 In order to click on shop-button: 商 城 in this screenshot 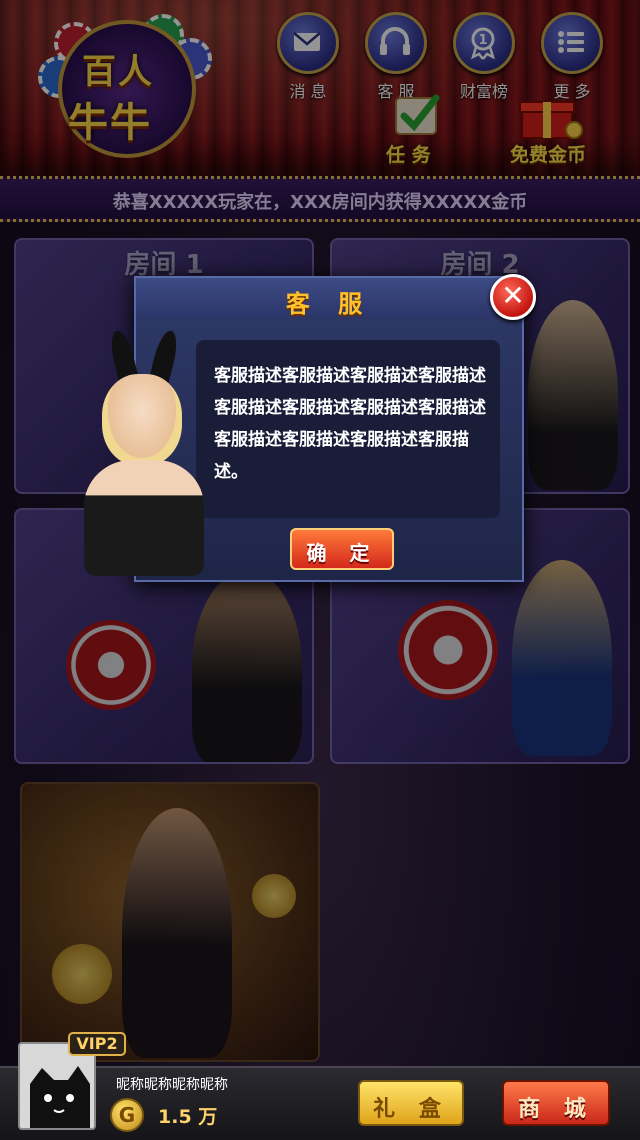, I will do `click(556, 1103)`.